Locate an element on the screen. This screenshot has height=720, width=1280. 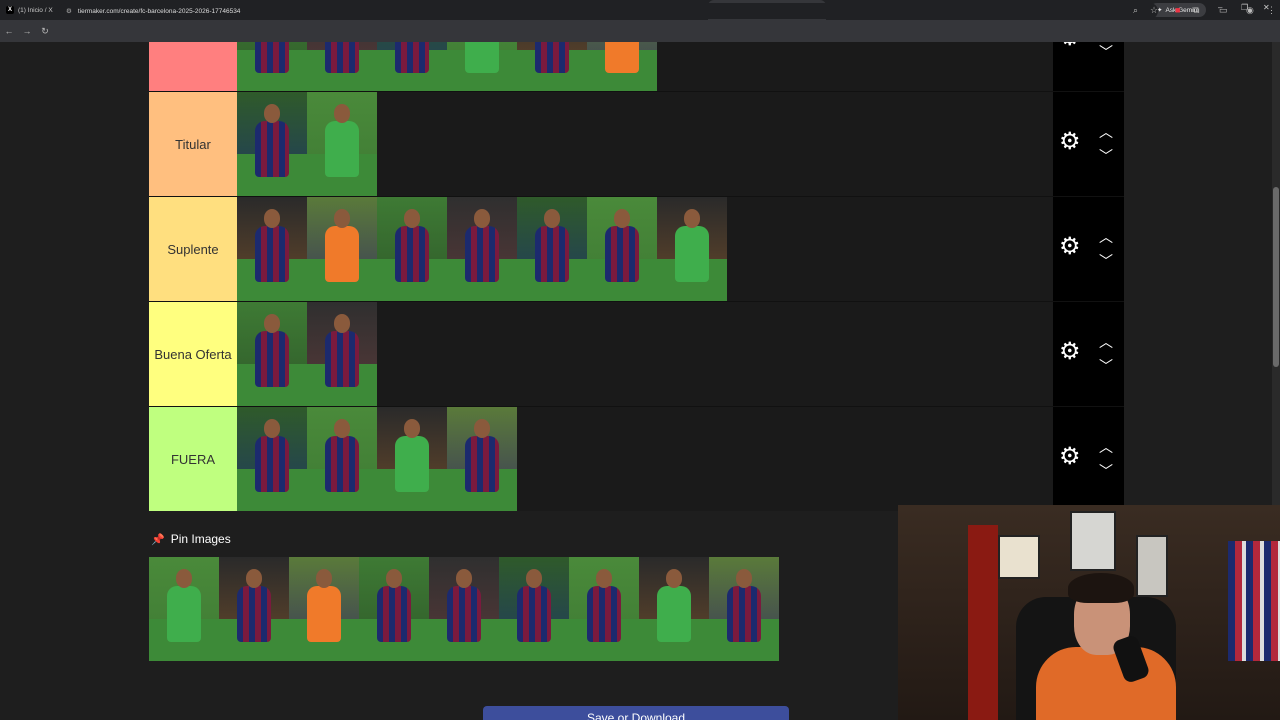
site-info-icon: ⚙ is located at coordinates (69, 11).